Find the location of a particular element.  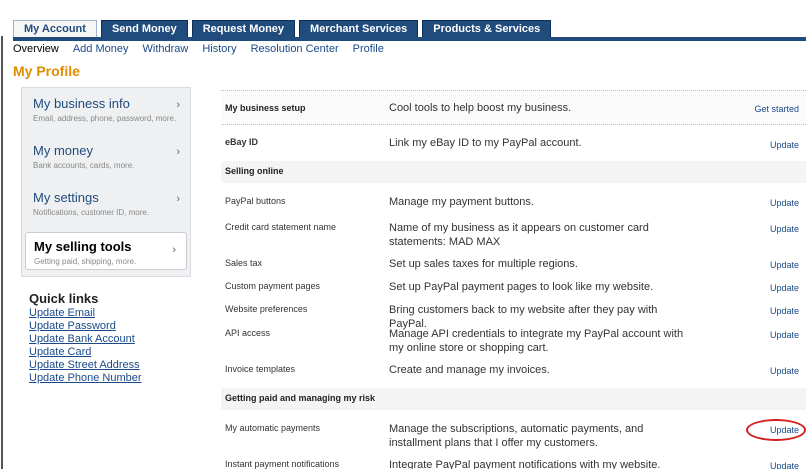

subnav-overview: Overview is located at coordinates (36, 49).